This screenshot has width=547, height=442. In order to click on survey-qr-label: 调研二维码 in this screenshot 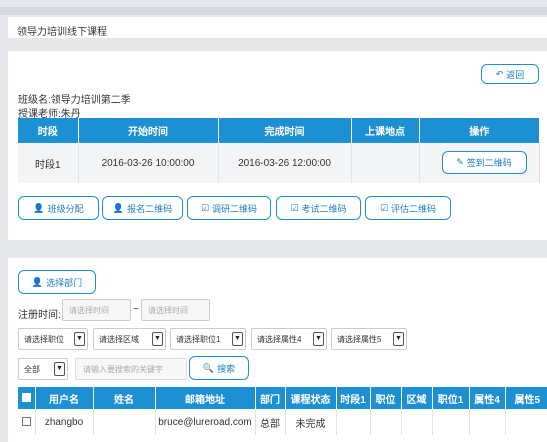, I will do `click(235, 208)`.